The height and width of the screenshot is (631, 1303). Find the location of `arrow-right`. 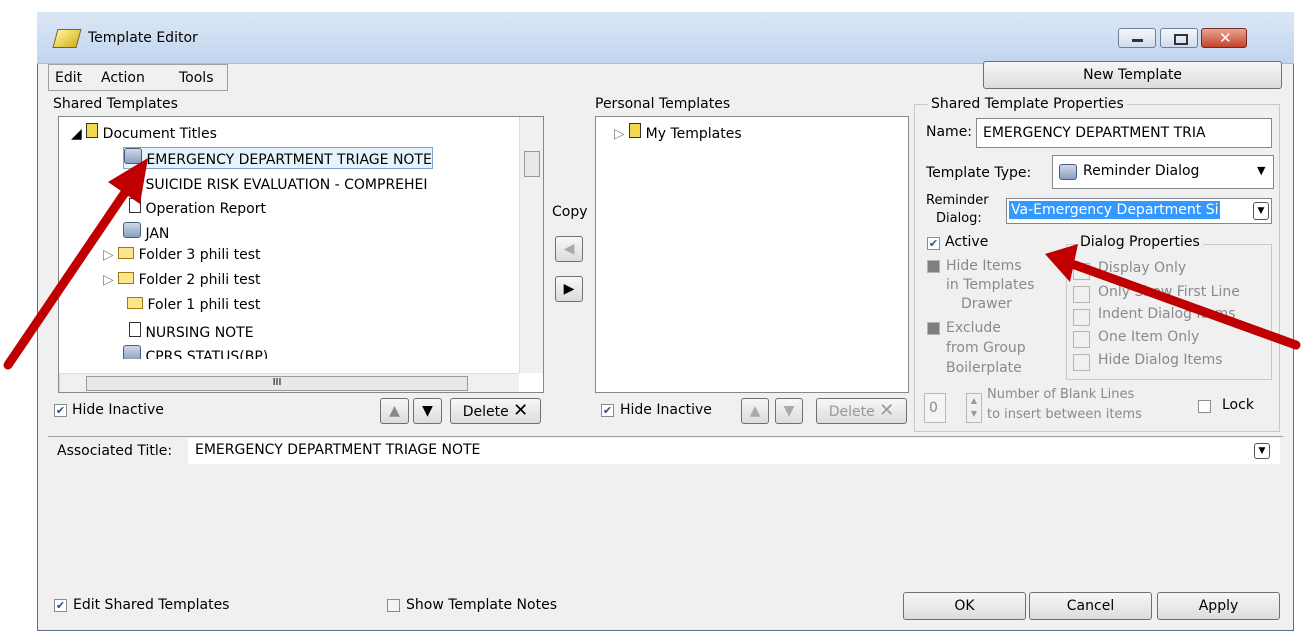

arrow-right is located at coordinates (1173, 297).